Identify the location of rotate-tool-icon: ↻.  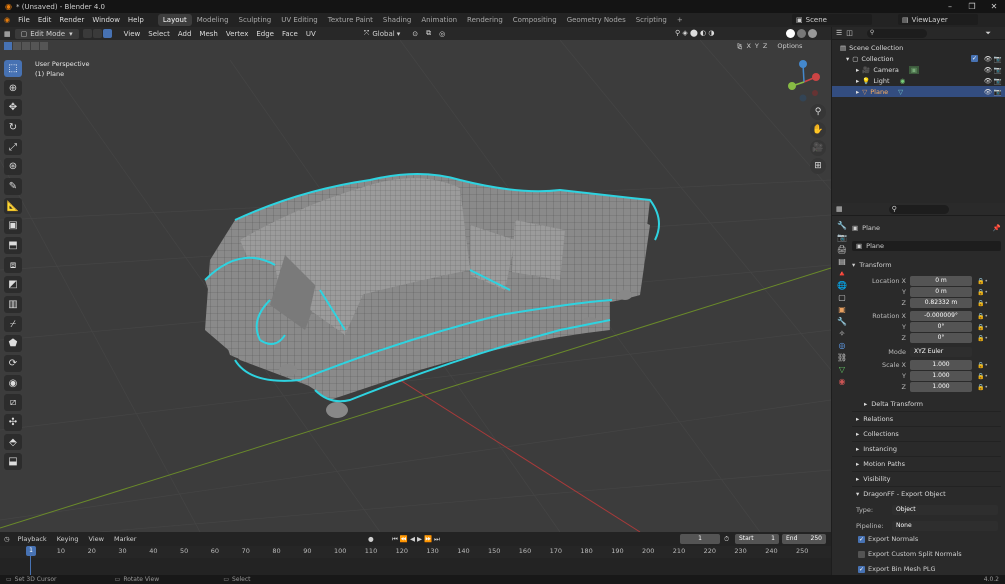
(13, 127).